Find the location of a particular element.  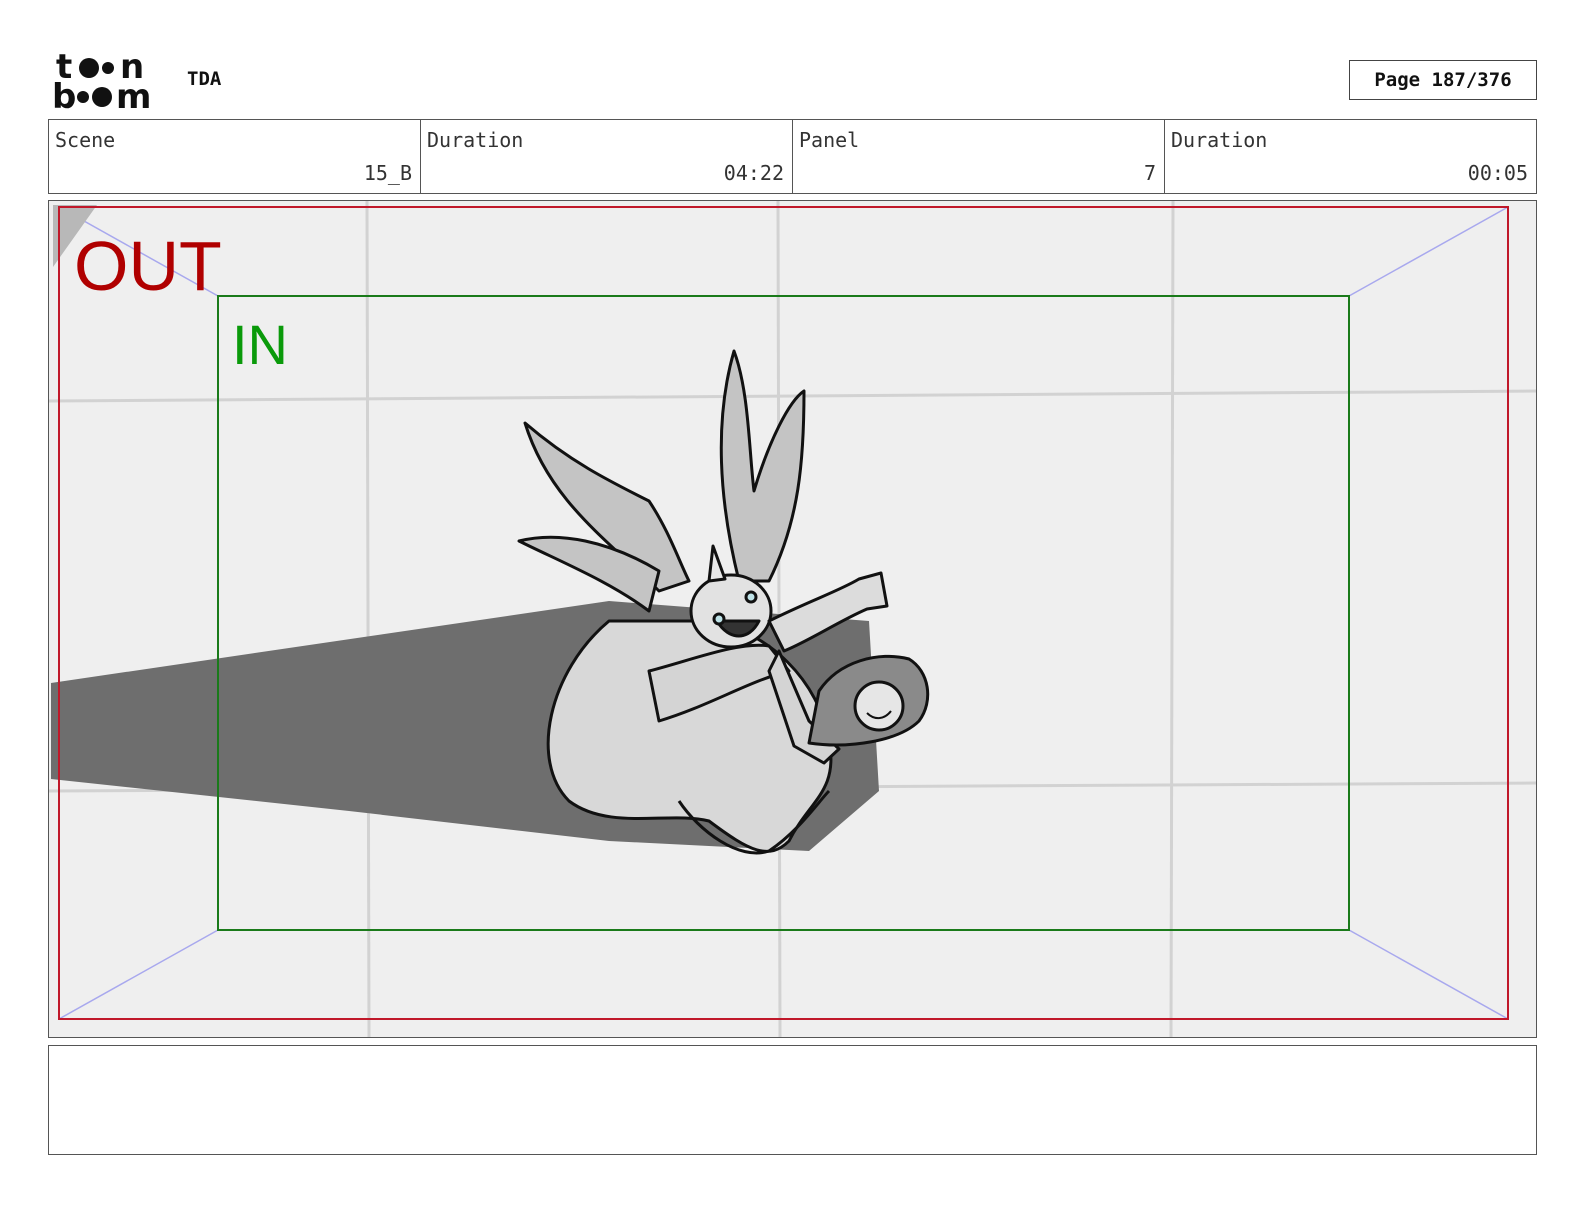

out-frame-label: OUT is located at coordinates (148, 266).